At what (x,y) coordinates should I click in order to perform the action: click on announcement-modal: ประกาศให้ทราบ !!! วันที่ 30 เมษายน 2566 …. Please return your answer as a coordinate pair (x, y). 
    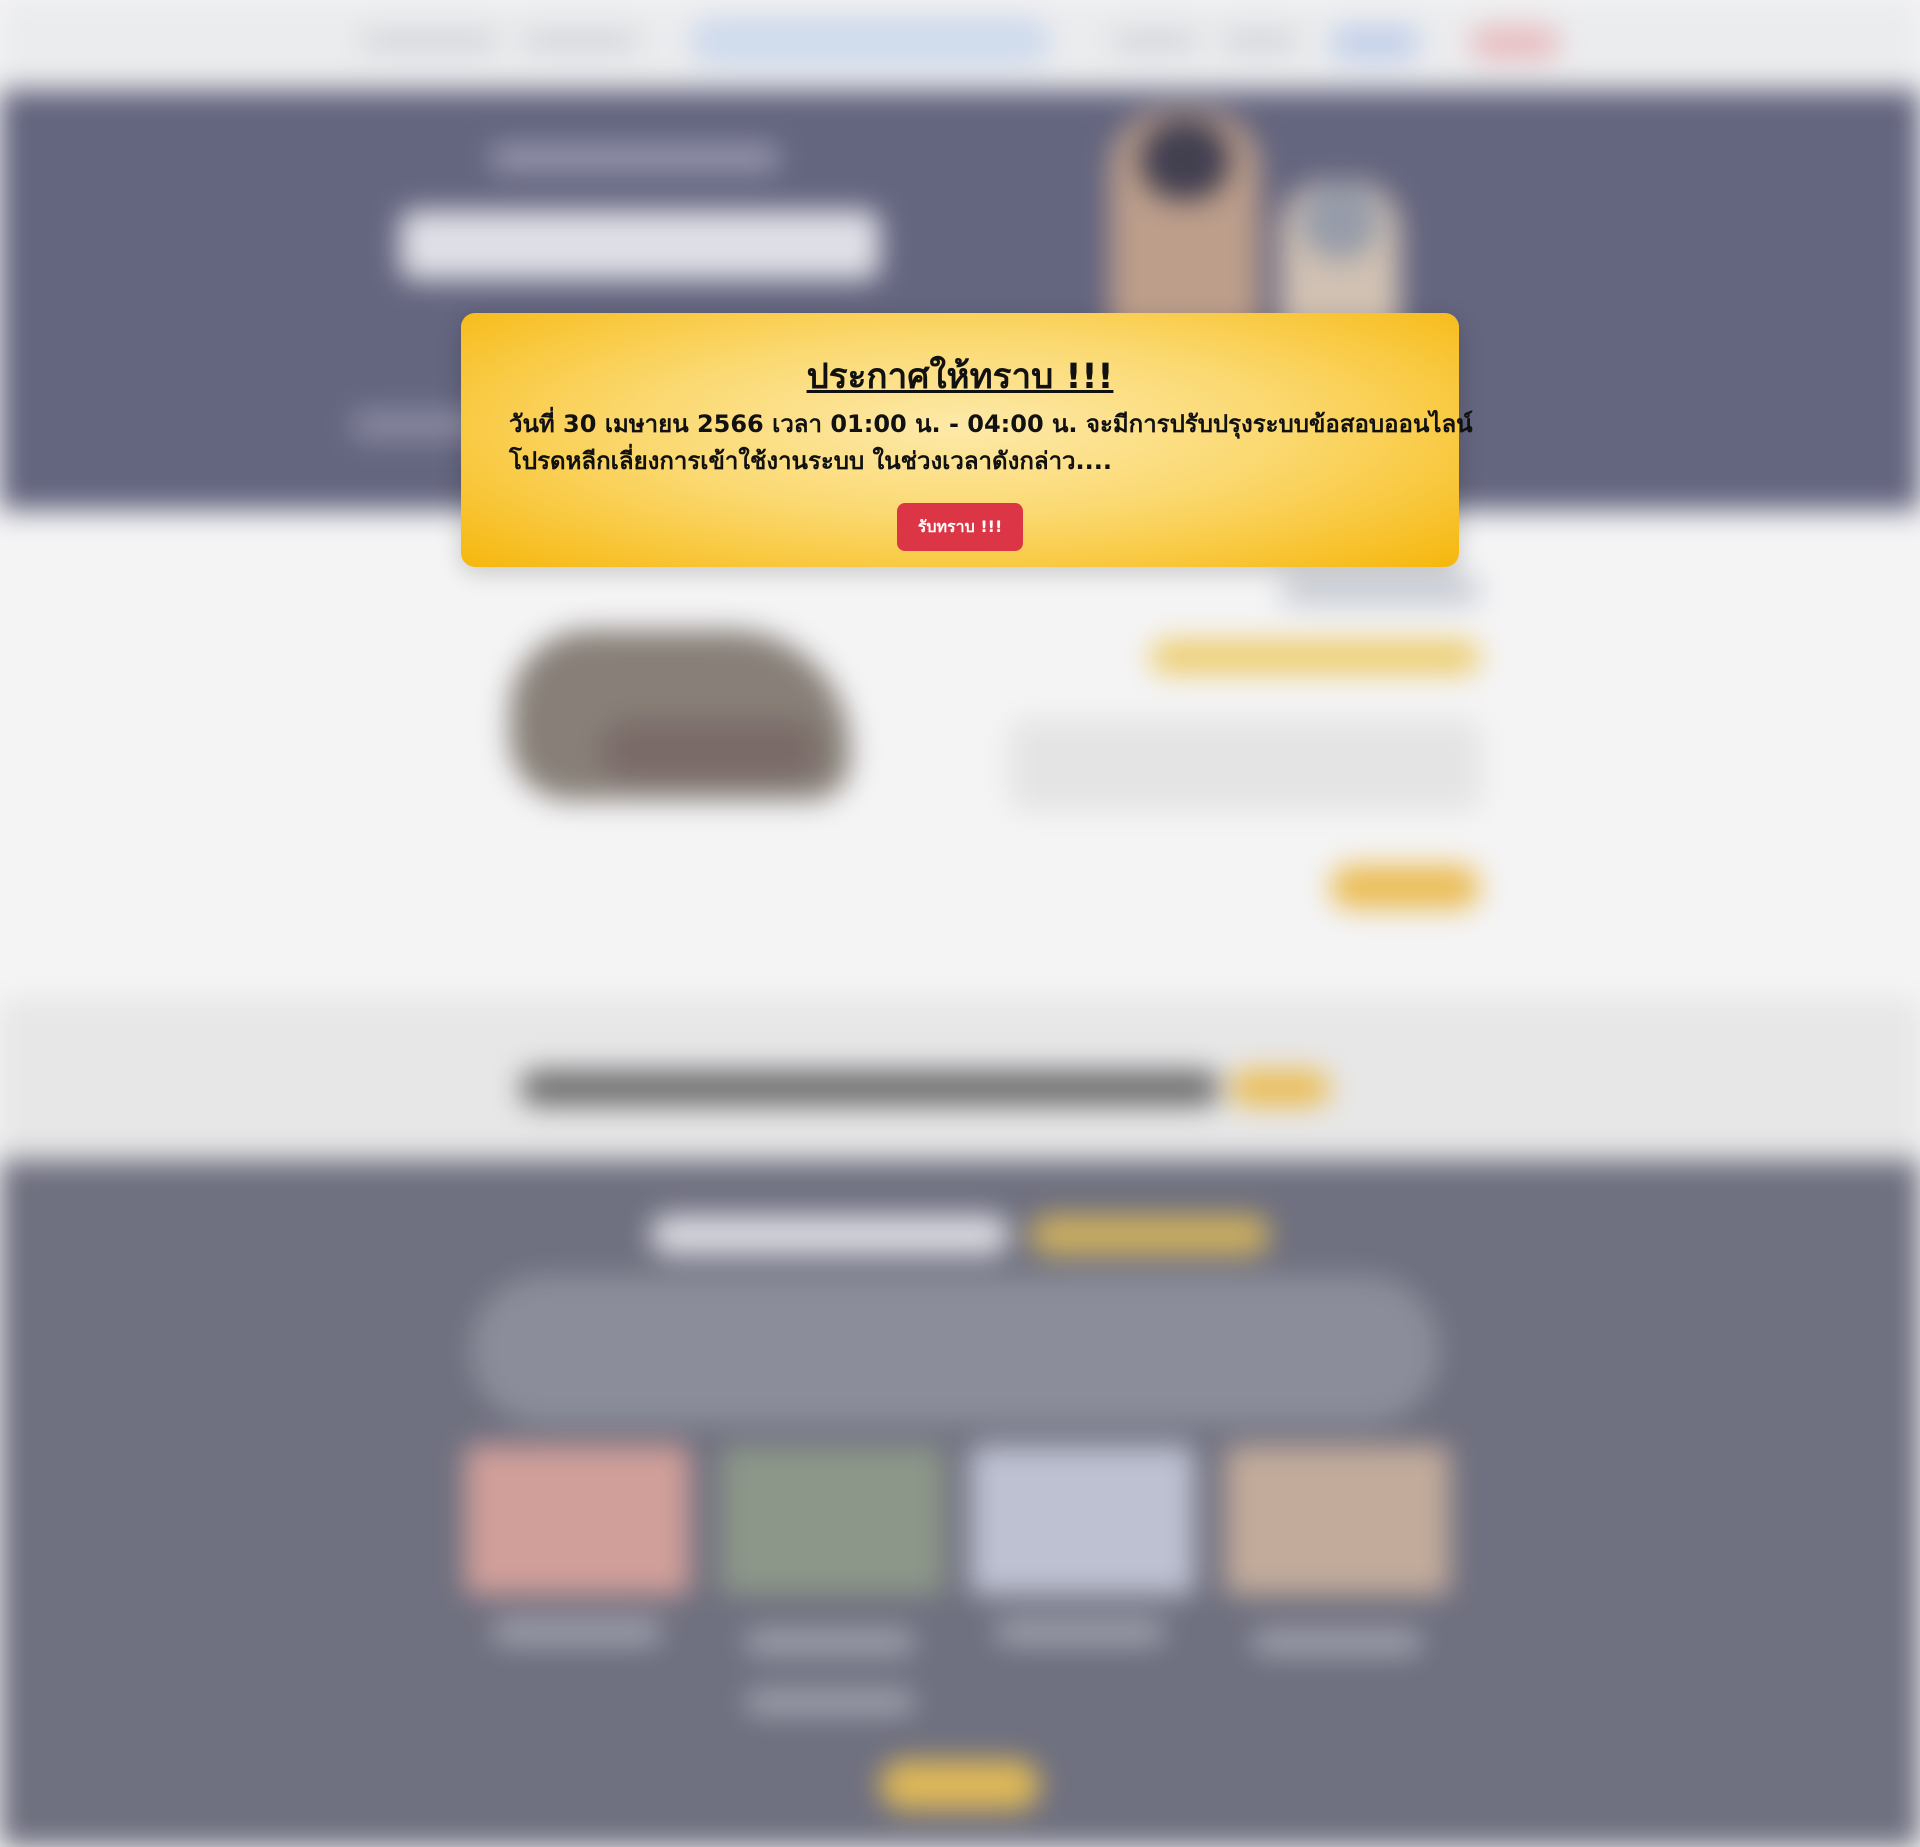
    Looking at the image, I should click on (967, 440).